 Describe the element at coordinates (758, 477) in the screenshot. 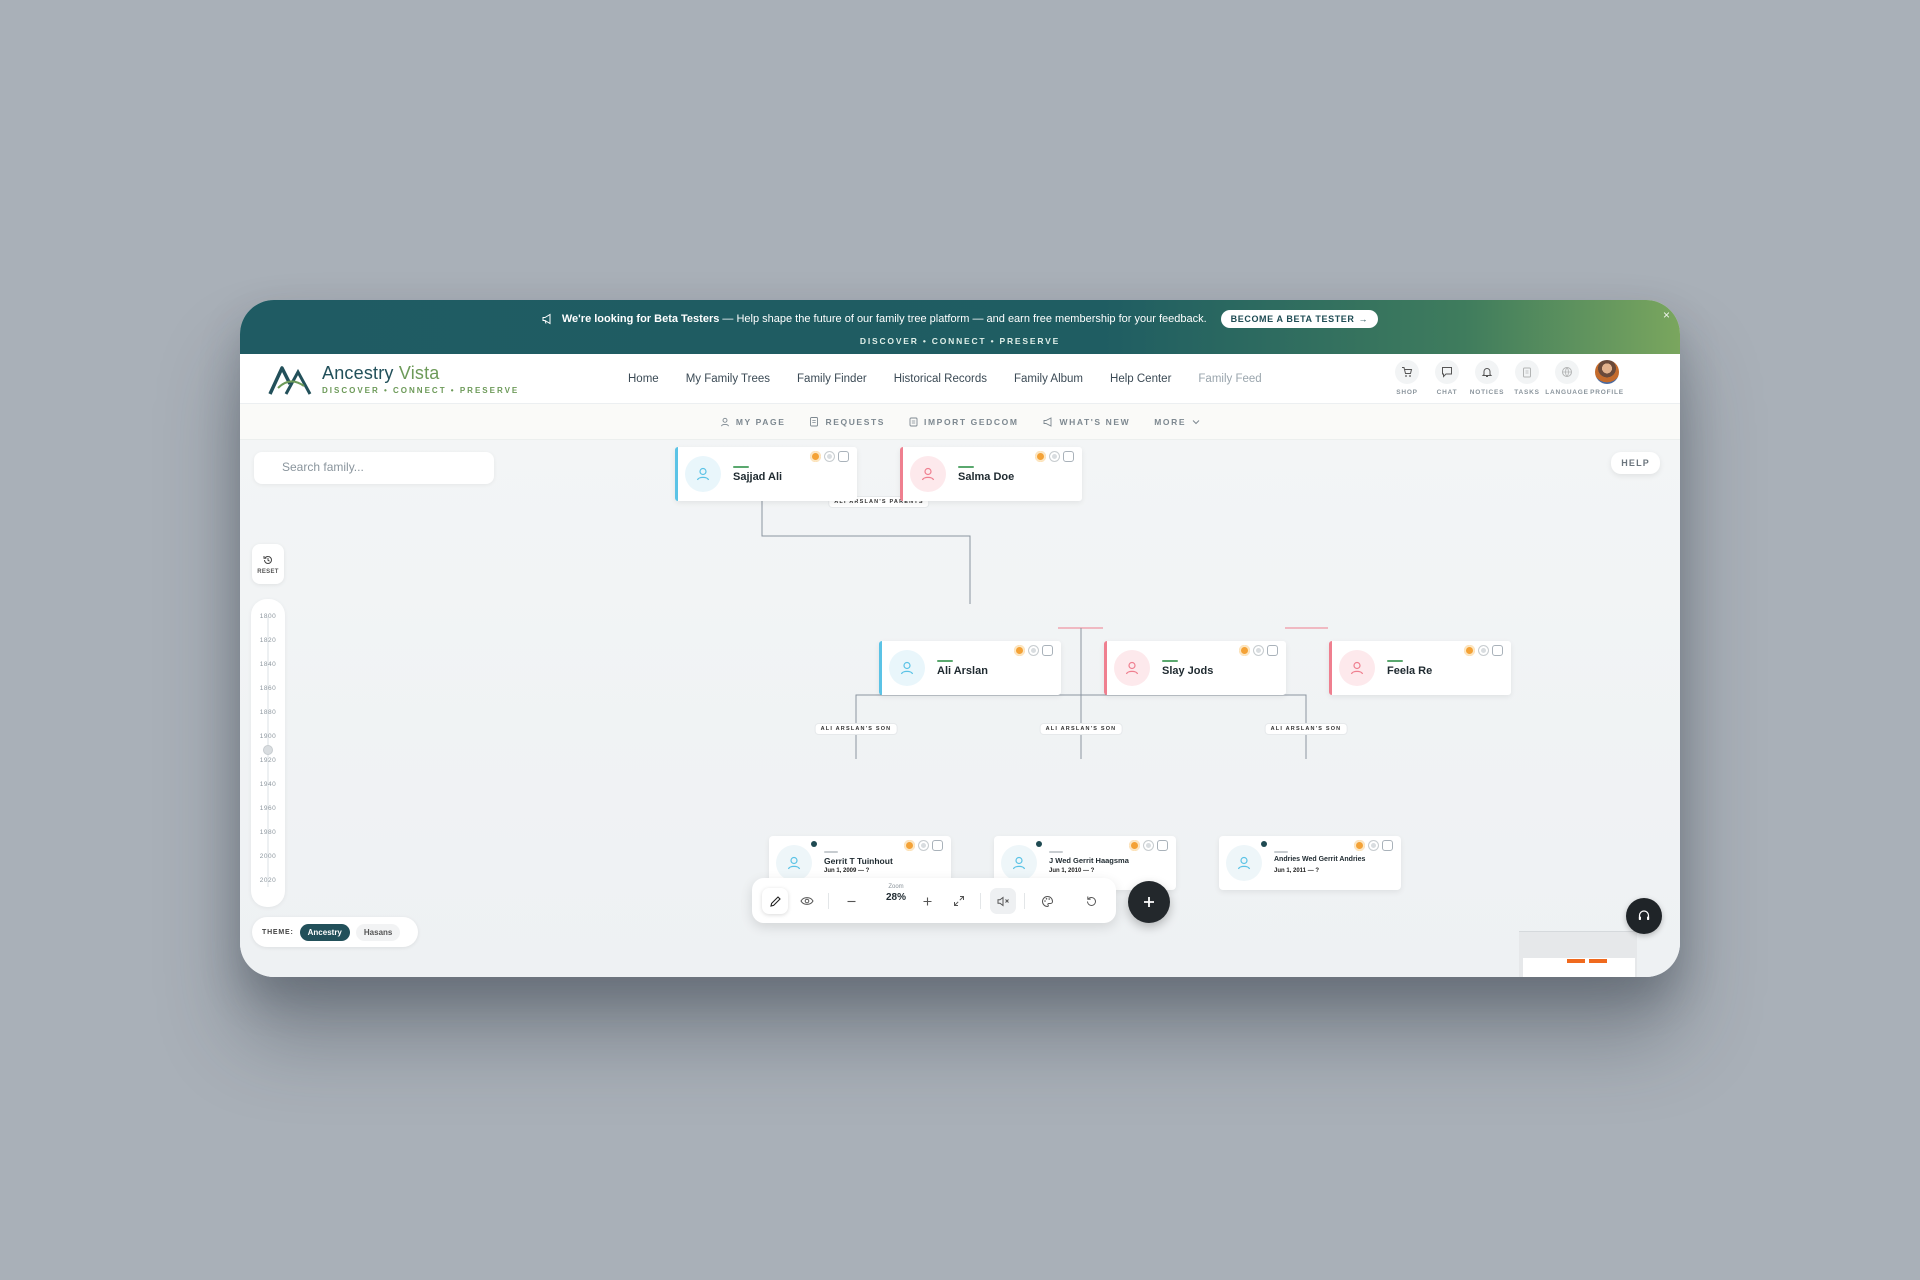

I see `person-name: Sajjad Ali` at that location.